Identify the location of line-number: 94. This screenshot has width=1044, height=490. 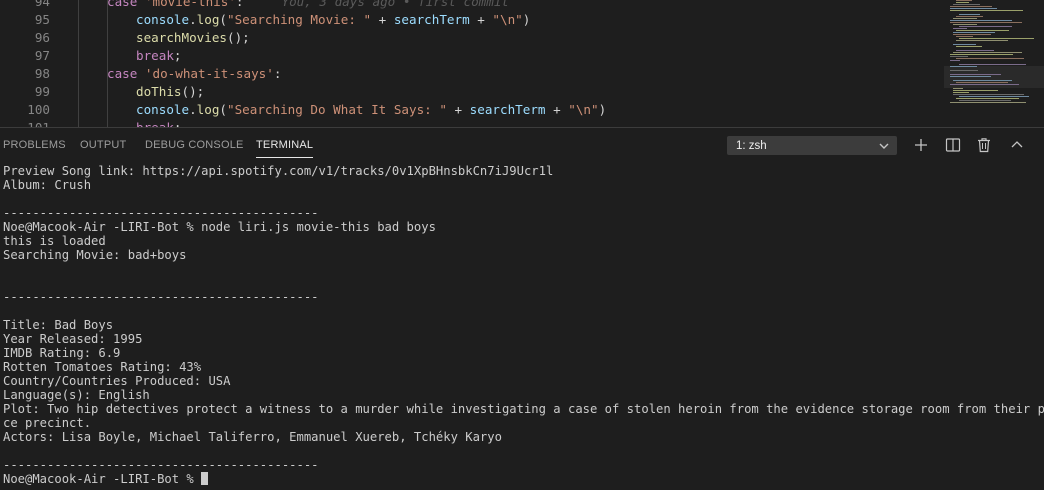
(42, 4).